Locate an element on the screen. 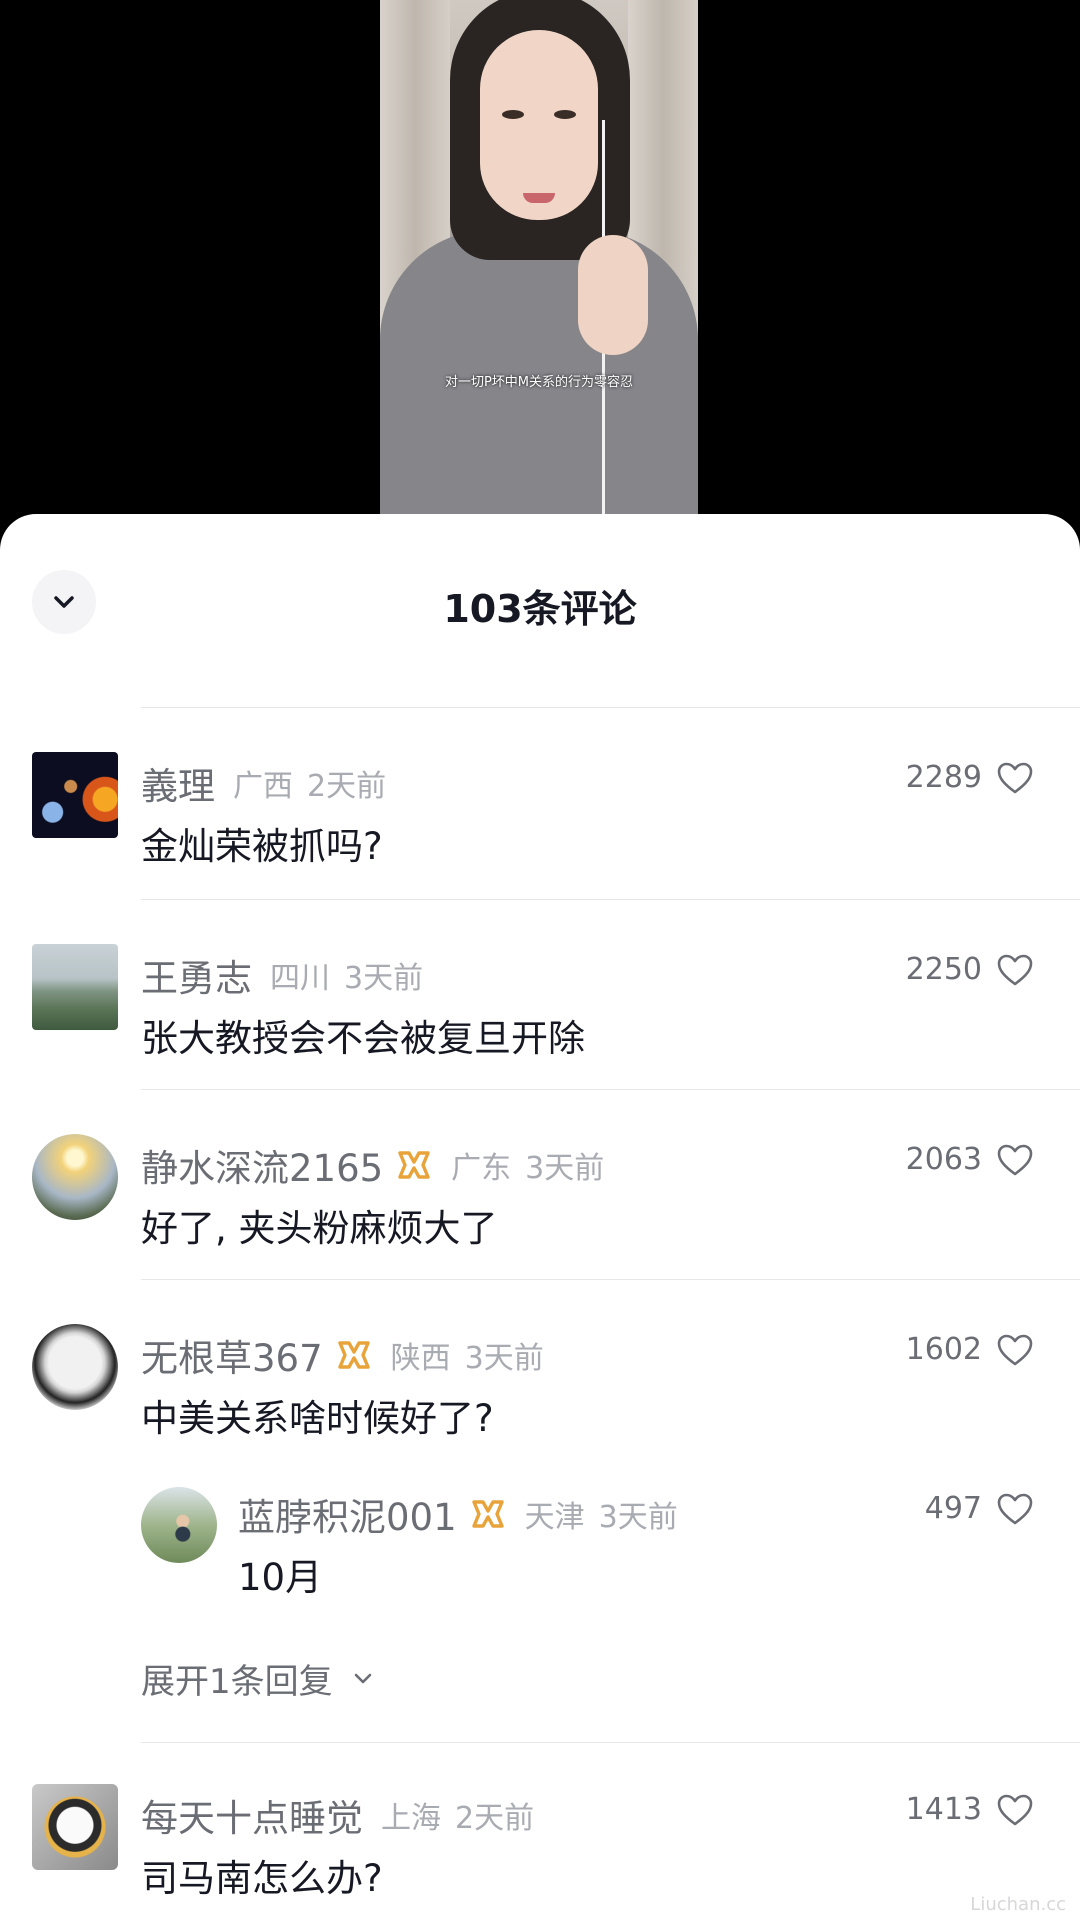 The image size is (1080, 1923). video-person-mouth is located at coordinates (539, 198).